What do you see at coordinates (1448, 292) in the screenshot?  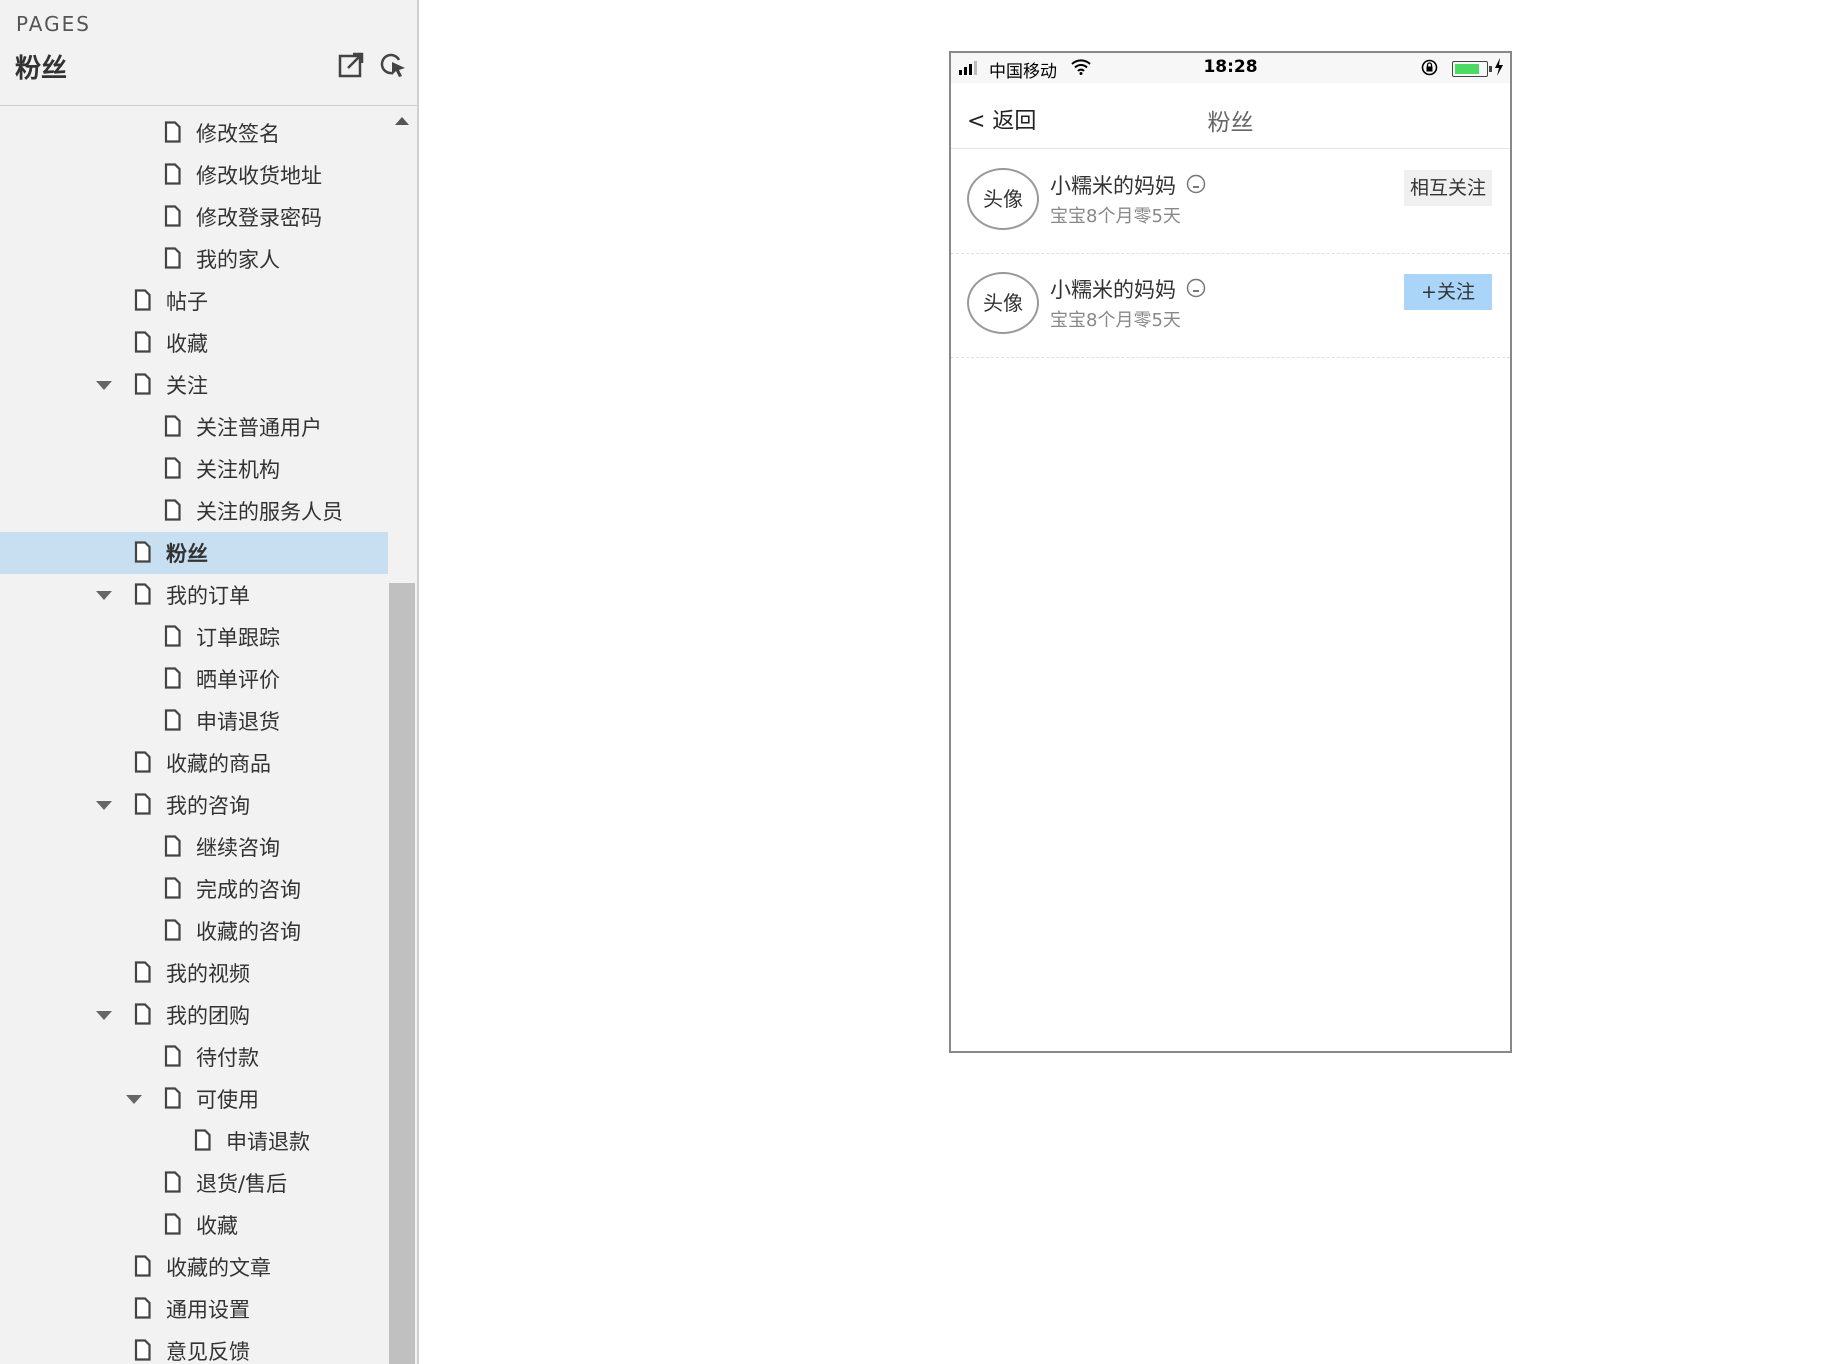 I see `follow-button: +关注` at bounding box center [1448, 292].